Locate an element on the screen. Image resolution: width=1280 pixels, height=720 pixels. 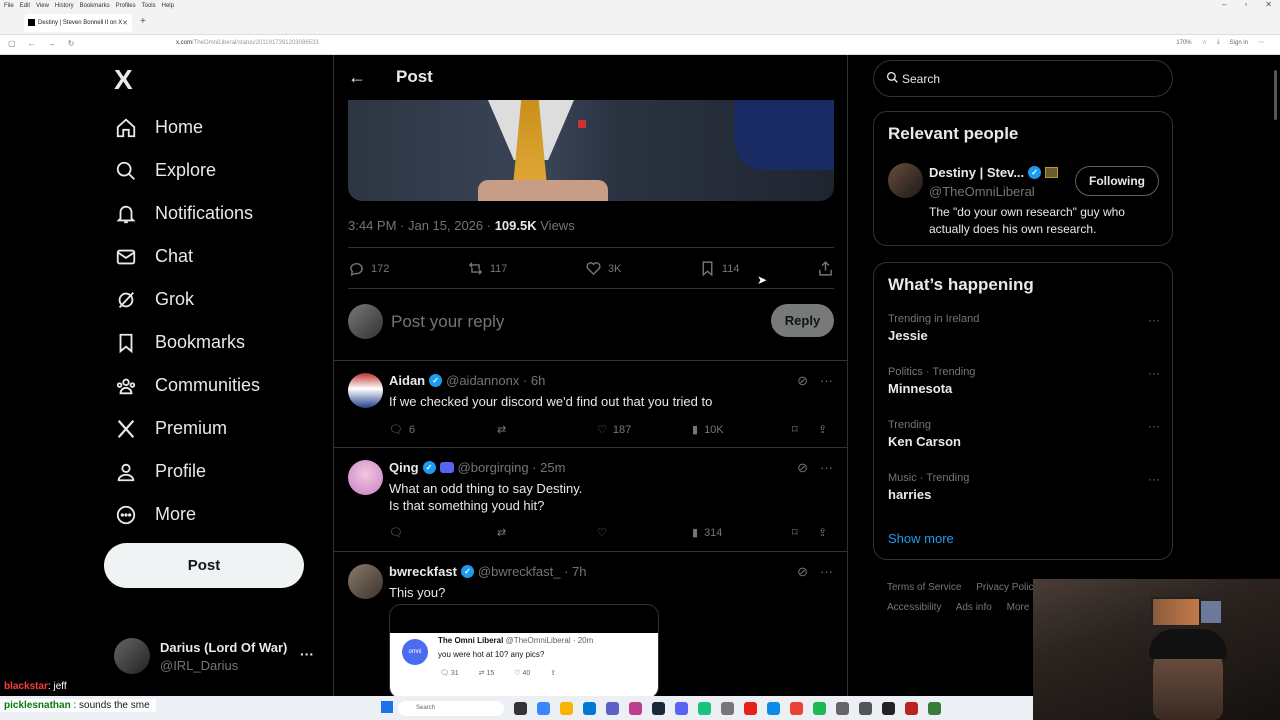
sidebar-item-notifications: Notifications is located at coordinates (187, 213).